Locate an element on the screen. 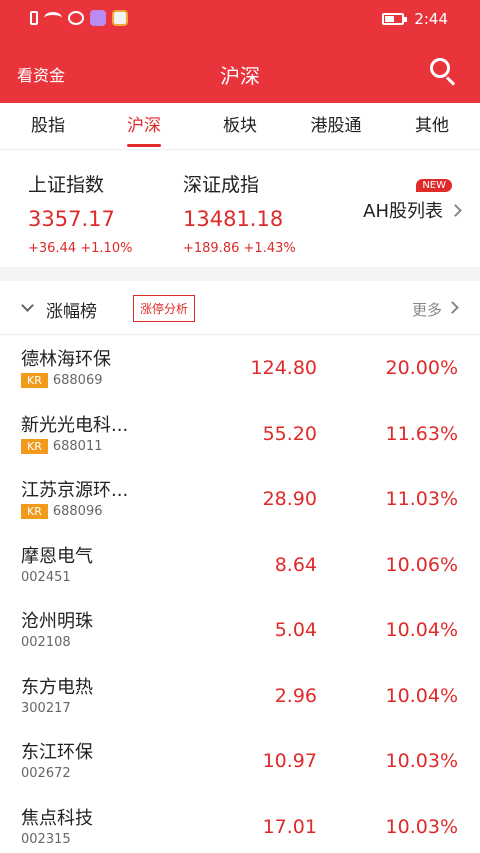 This screenshot has height=853, width=480. stock-code: 688096 is located at coordinates (77, 511).